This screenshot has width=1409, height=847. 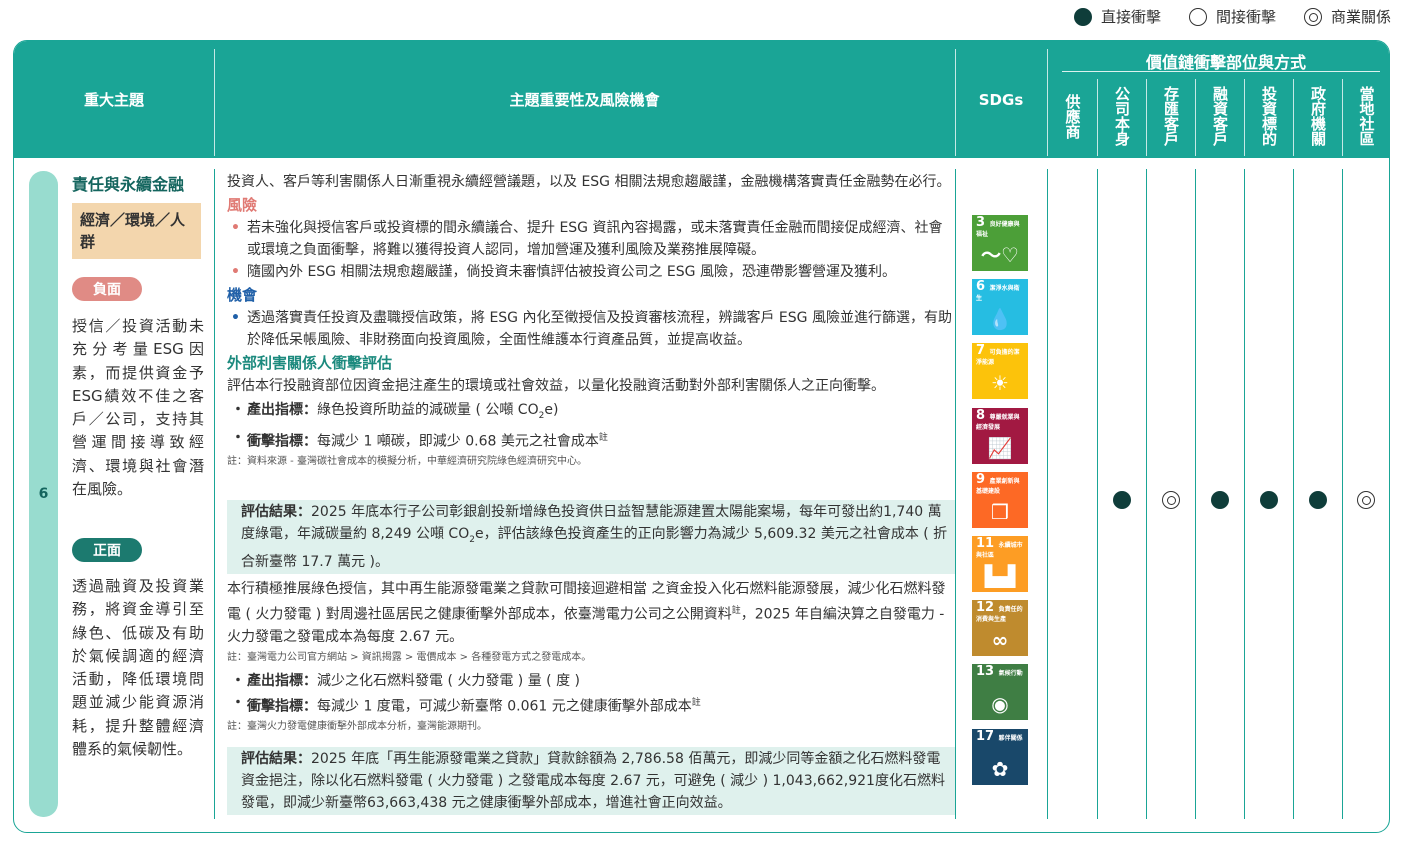 What do you see at coordinates (983, 479) in the screenshot?
I see `sdg-number: 9` at bounding box center [983, 479].